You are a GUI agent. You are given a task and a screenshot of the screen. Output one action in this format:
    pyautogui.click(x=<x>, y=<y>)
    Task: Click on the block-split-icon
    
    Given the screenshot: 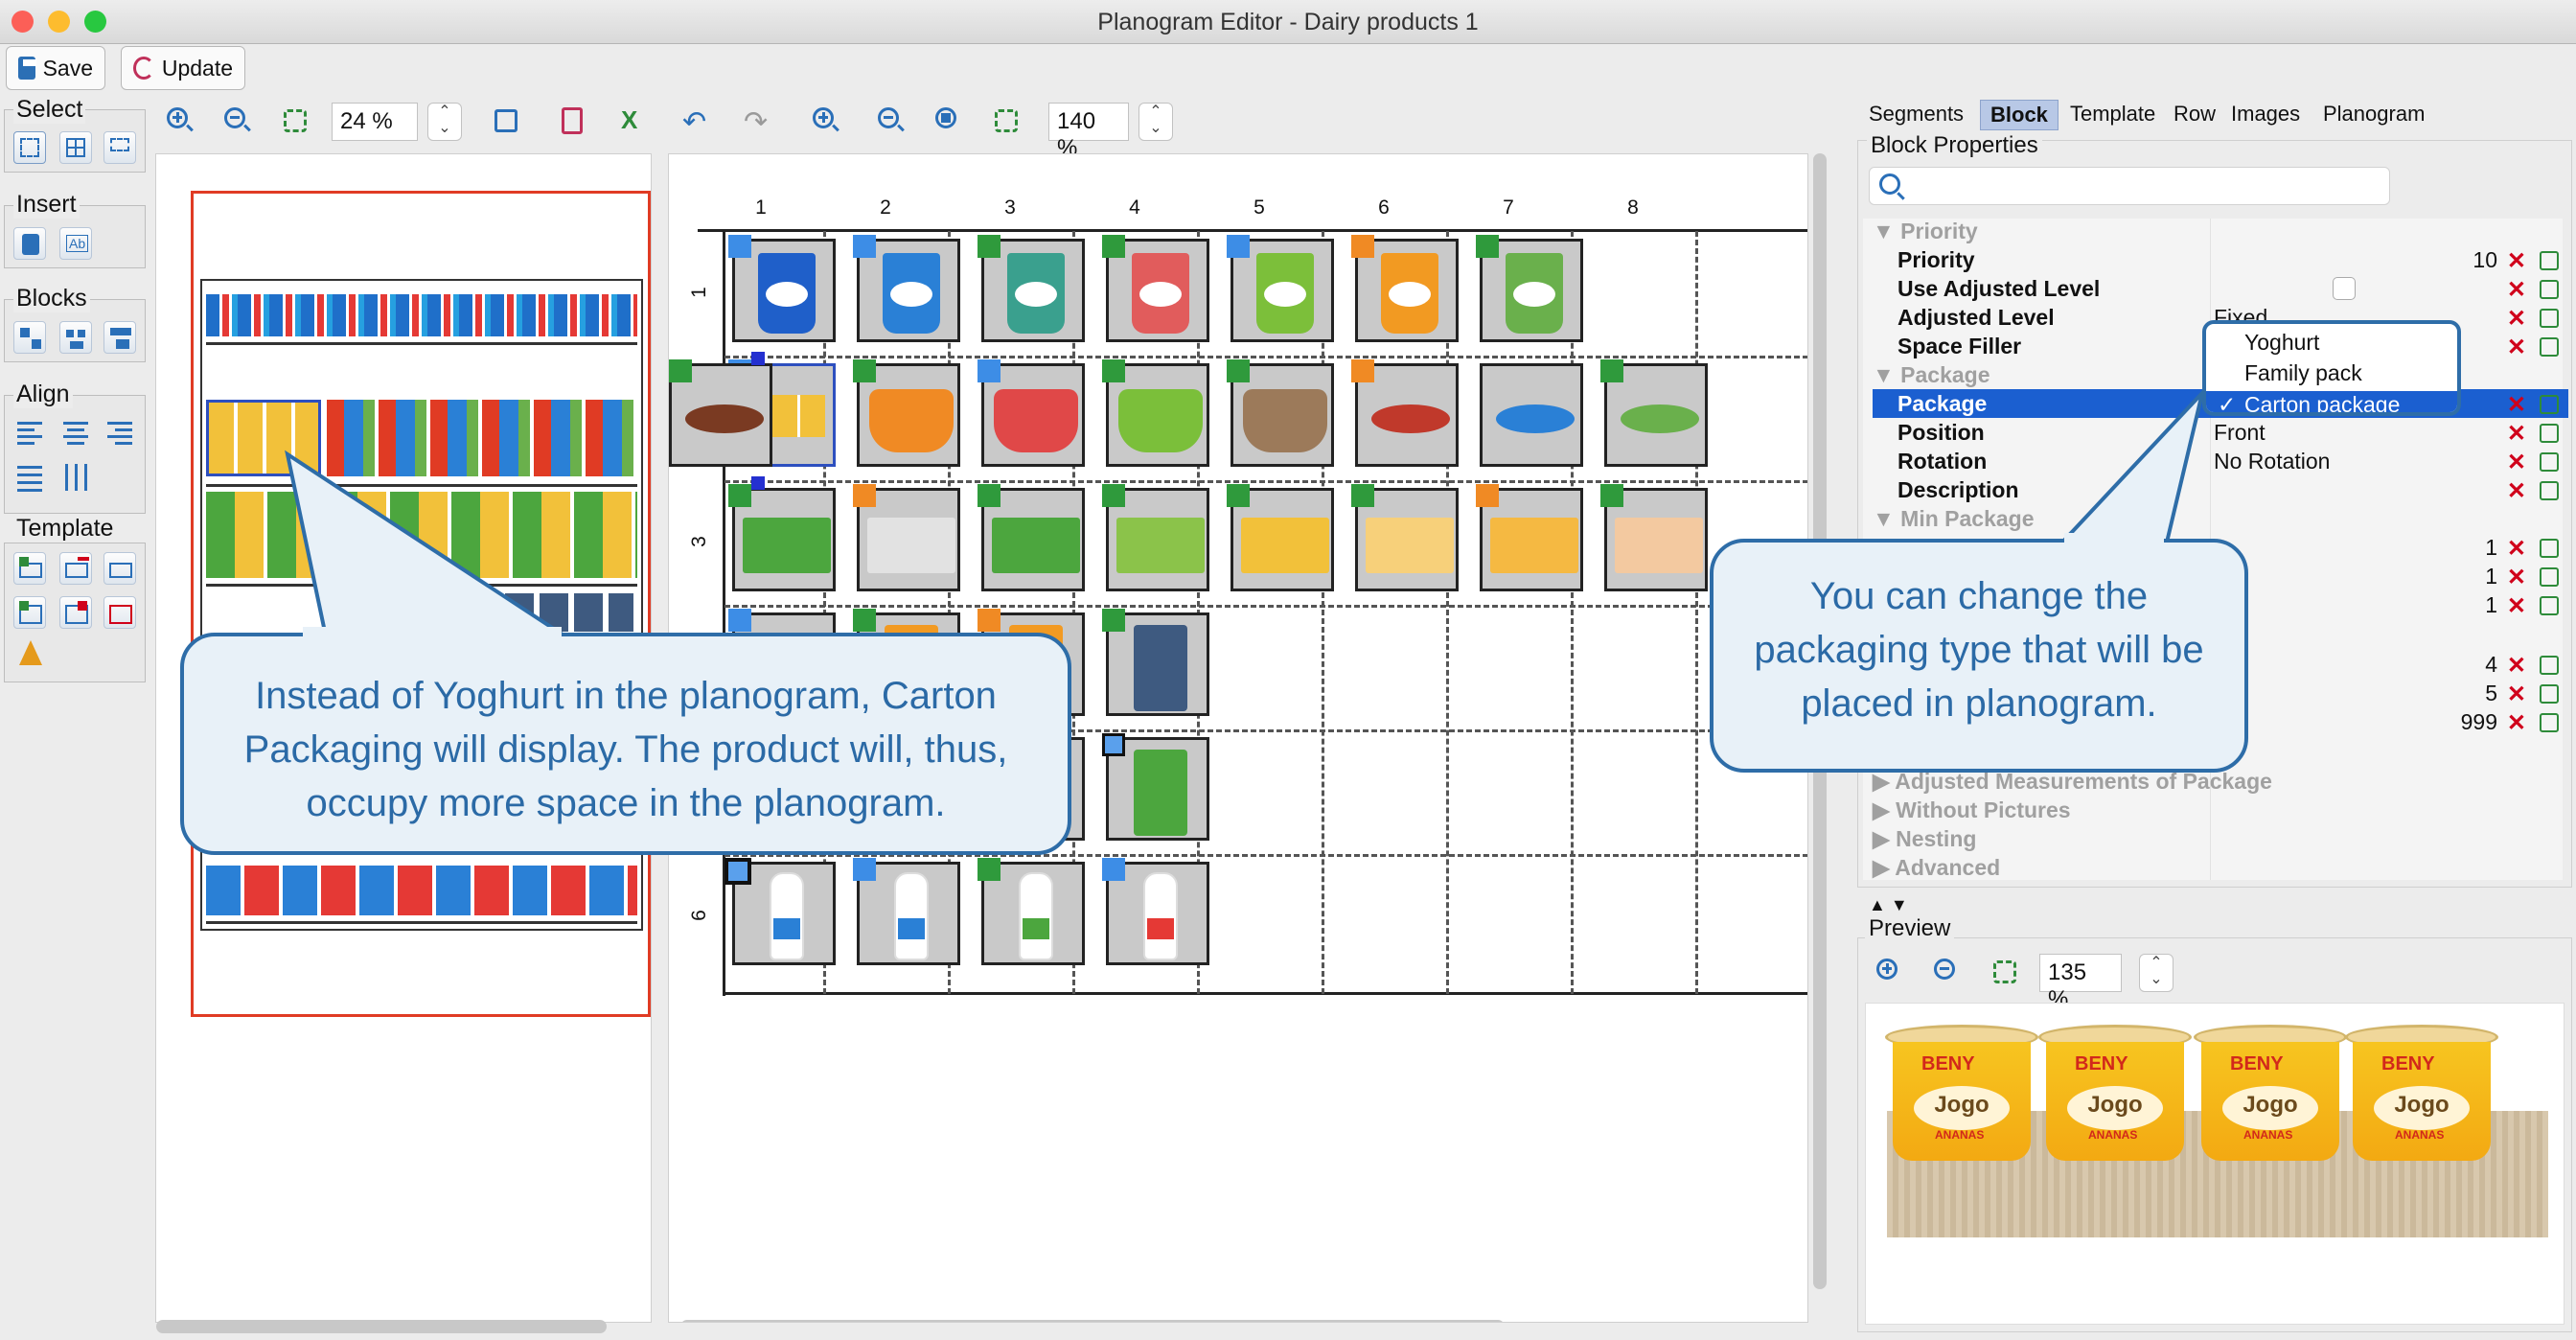 What is the action you would take?
    pyautogui.click(x=29, y=337)
    